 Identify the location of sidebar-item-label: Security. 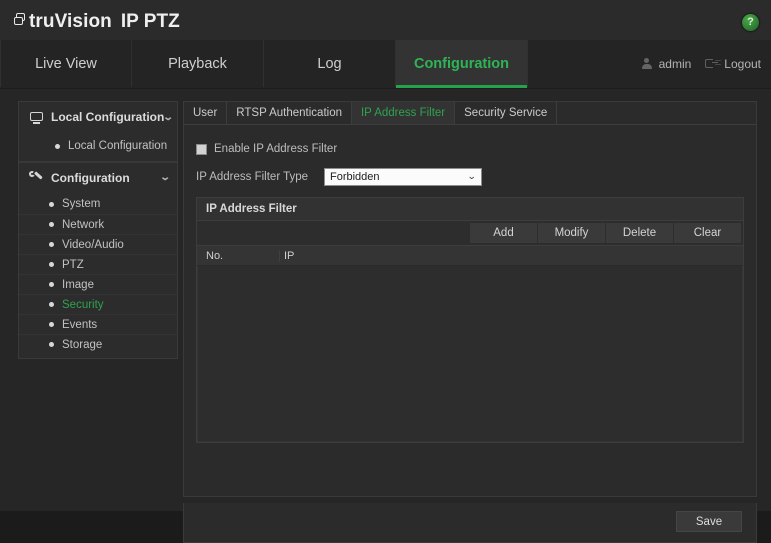
(83, 304).